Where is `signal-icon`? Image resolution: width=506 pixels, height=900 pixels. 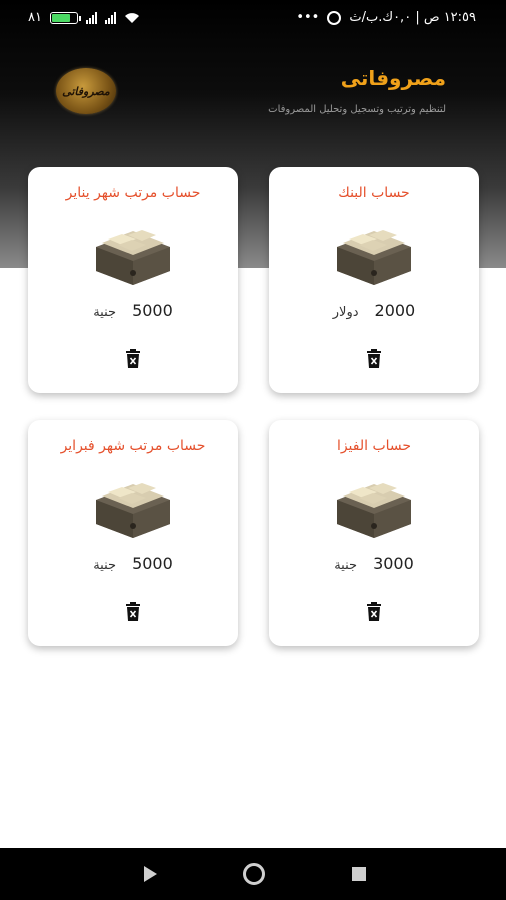 signal-icon is located at coordinates (91, 17).